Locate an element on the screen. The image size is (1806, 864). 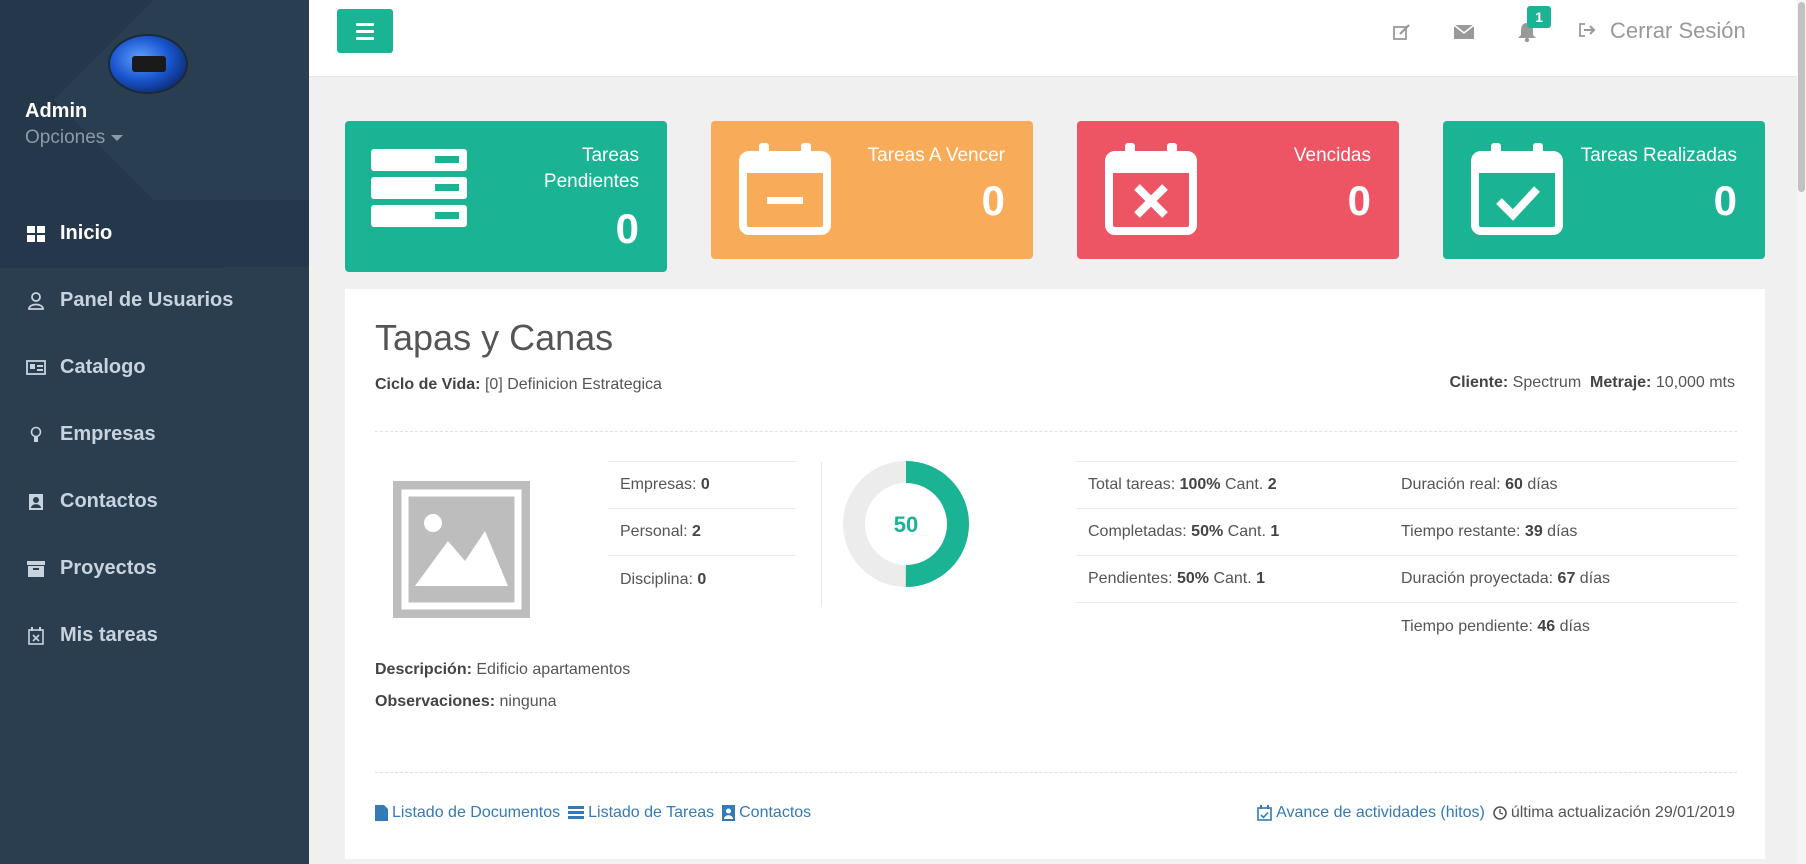
descripcion: Descripción: Edificio apartamentos is located at coordinates (503, 669).